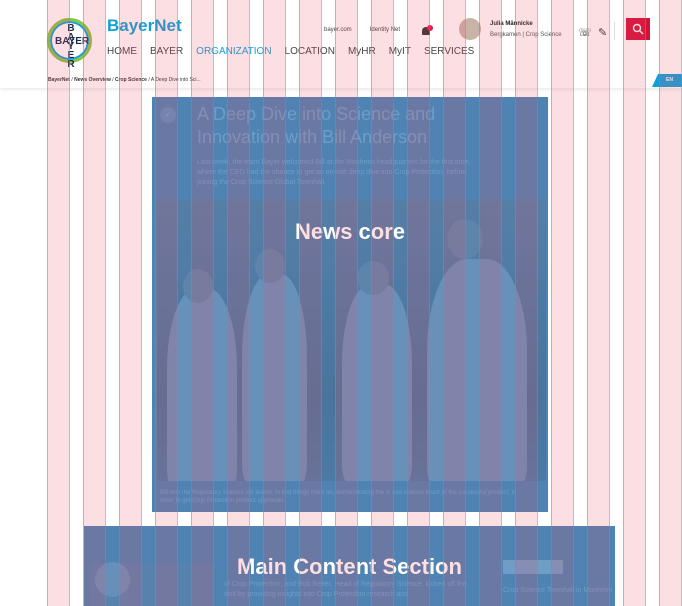 This screenshot has height=606, width=682. What do you see at coordinates (168, 115) in the screenshot?
I see `news-category-icon: ✓` at bounding box center [168, 115].